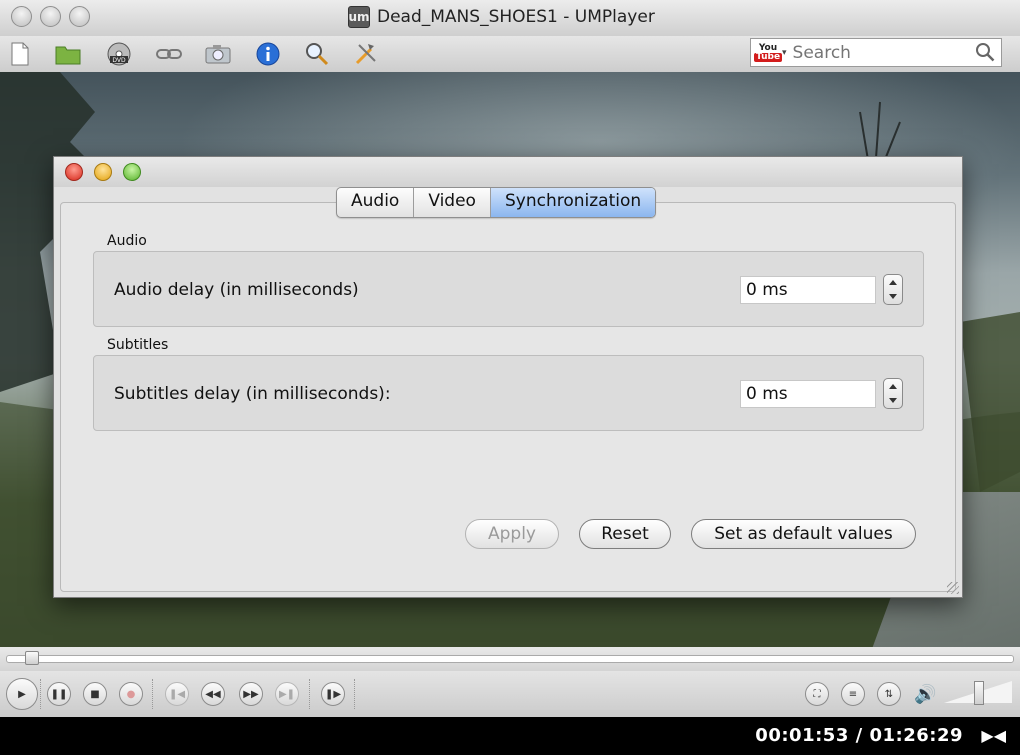  Describe the element at coordinates (119, 60) in the screenshot. I see `svg-text: DVD` at that location.